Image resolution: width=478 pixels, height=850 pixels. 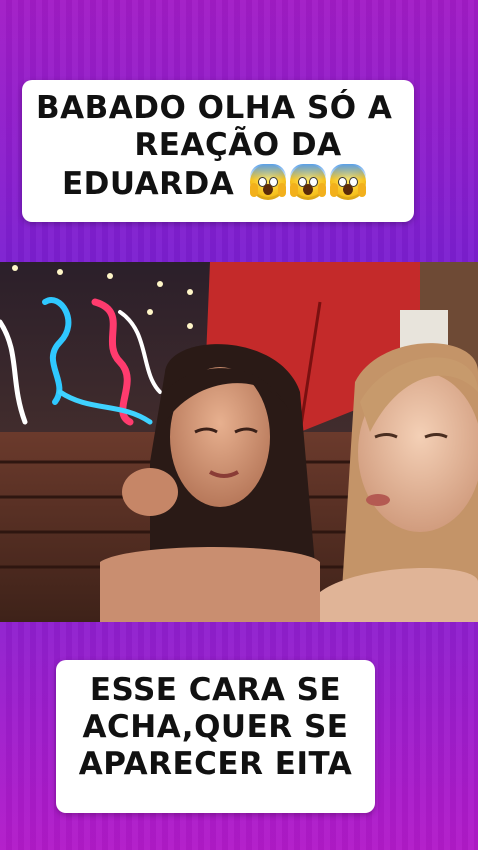 What do you see at coordinates (215, 764) in the screenshot?
I see `bottom-caption-line-3: APARECER EITA` at bounding box center [215, 764].